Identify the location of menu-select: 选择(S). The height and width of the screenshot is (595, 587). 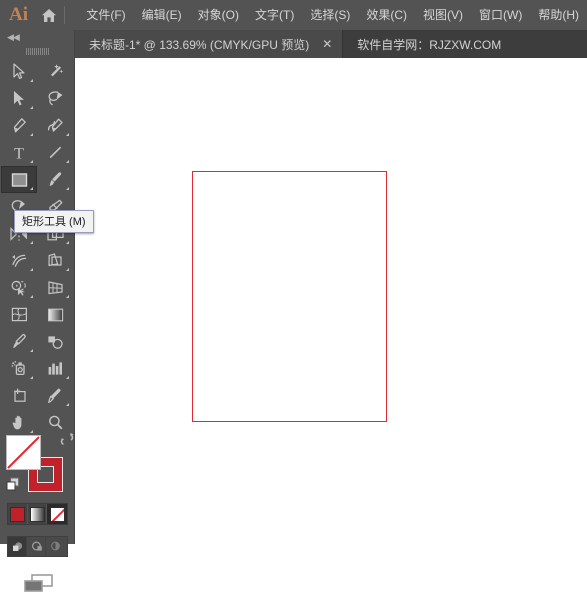
(330, 15).